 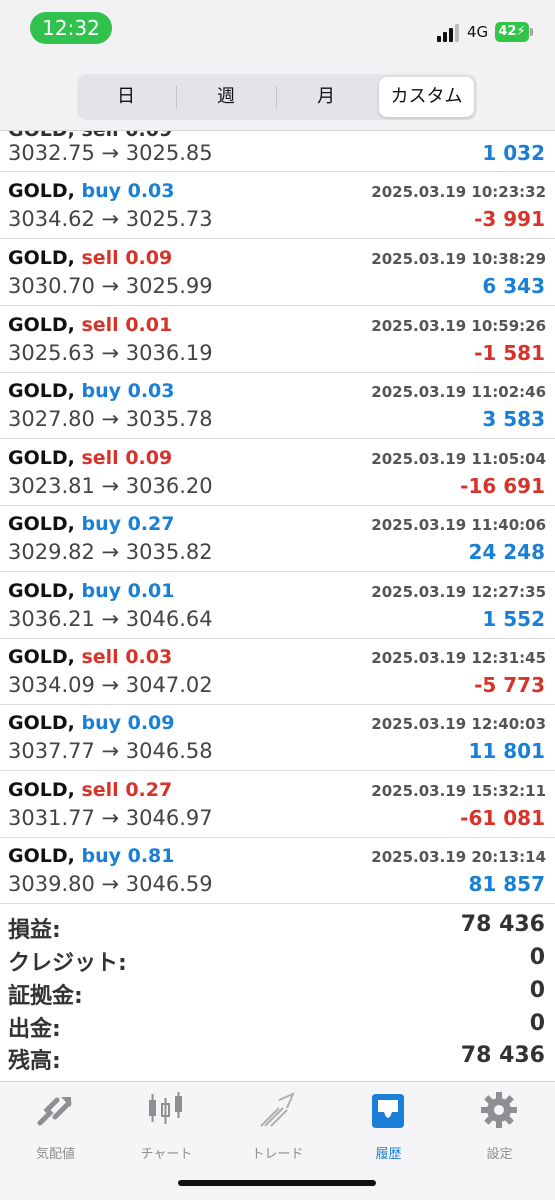 What do you see at coordinates (34, 930) in the screenshot?
I see `summary-label: 損益:` at bounding box center [34, 930].